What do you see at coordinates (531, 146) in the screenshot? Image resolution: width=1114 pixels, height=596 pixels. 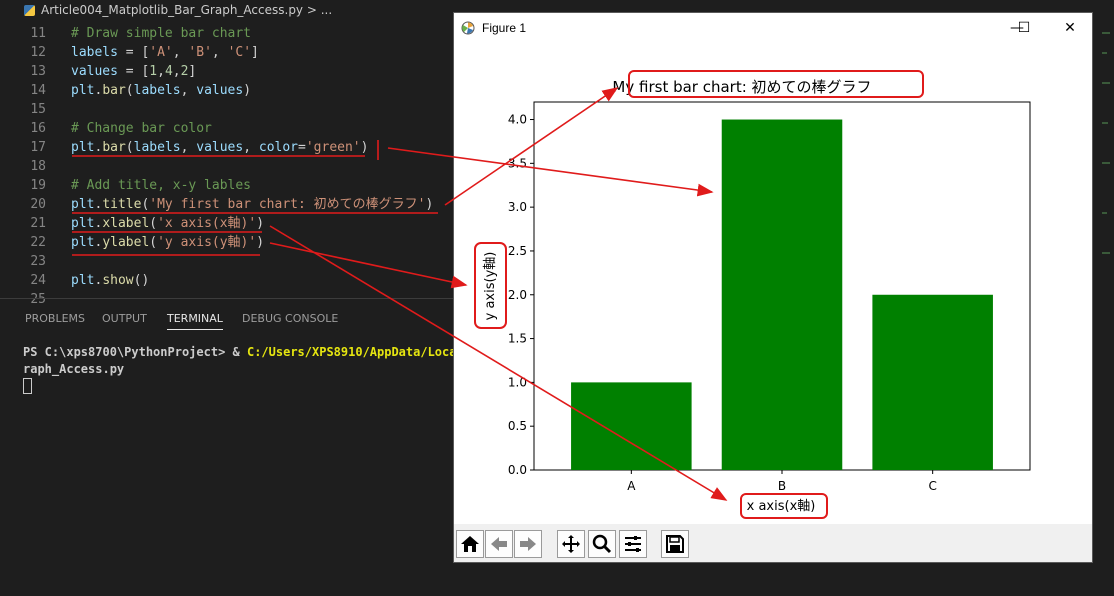 I see `arrow-to-title` at bounding box center [531, 146].